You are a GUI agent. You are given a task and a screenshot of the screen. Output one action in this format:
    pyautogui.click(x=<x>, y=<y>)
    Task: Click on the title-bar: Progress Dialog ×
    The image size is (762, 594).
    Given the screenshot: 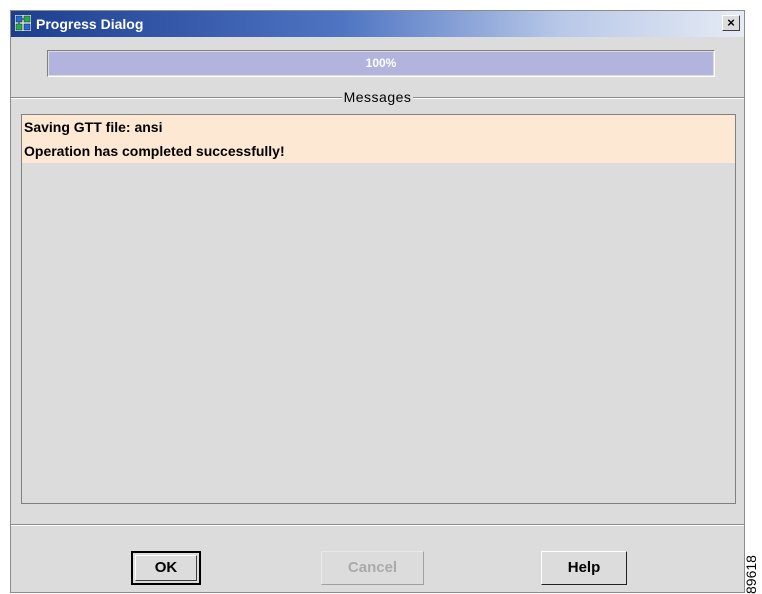 What is the action you would take?
    pyautogui.click(x=377, y=24)
    